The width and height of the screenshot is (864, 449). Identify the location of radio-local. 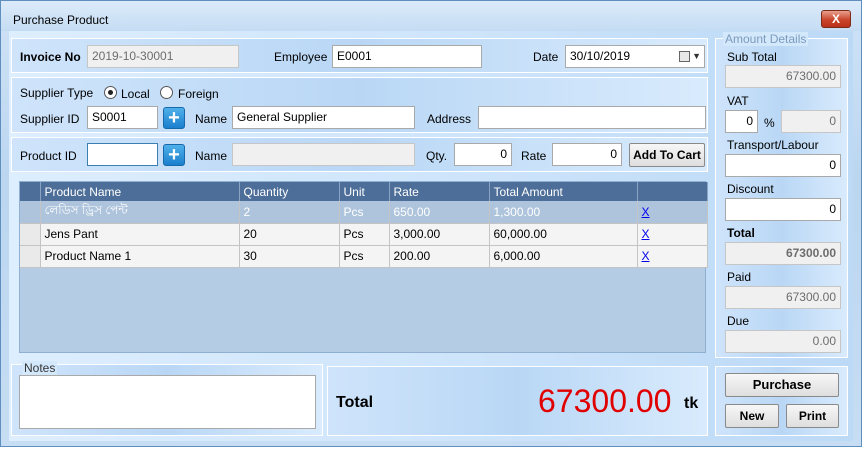
(110, 92).